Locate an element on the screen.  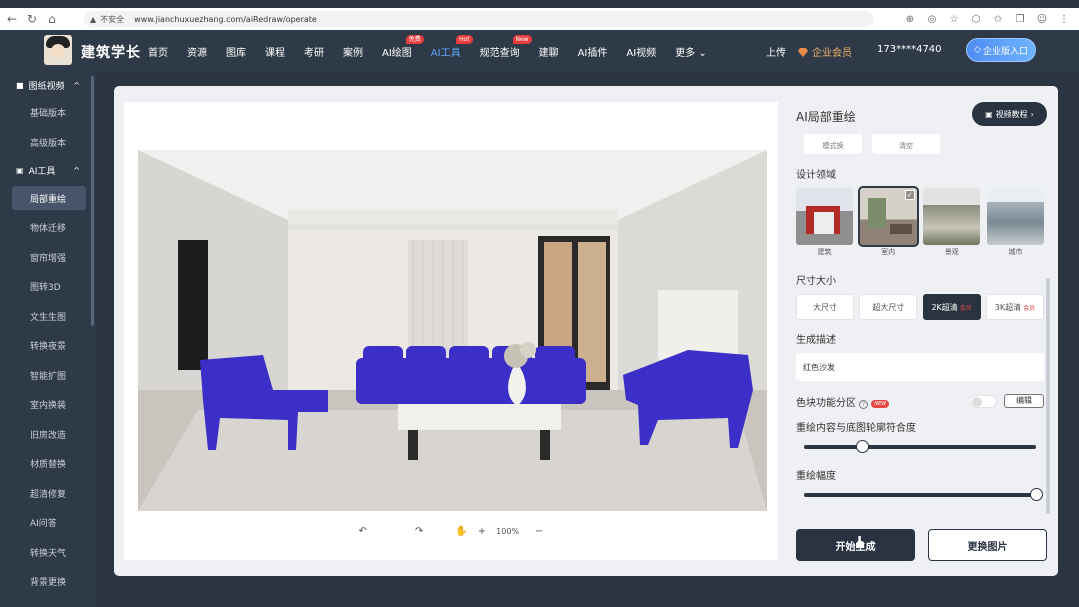
sidebar-section-ai: ▣ AI工具 ^ is located at coordinates (48, 170).